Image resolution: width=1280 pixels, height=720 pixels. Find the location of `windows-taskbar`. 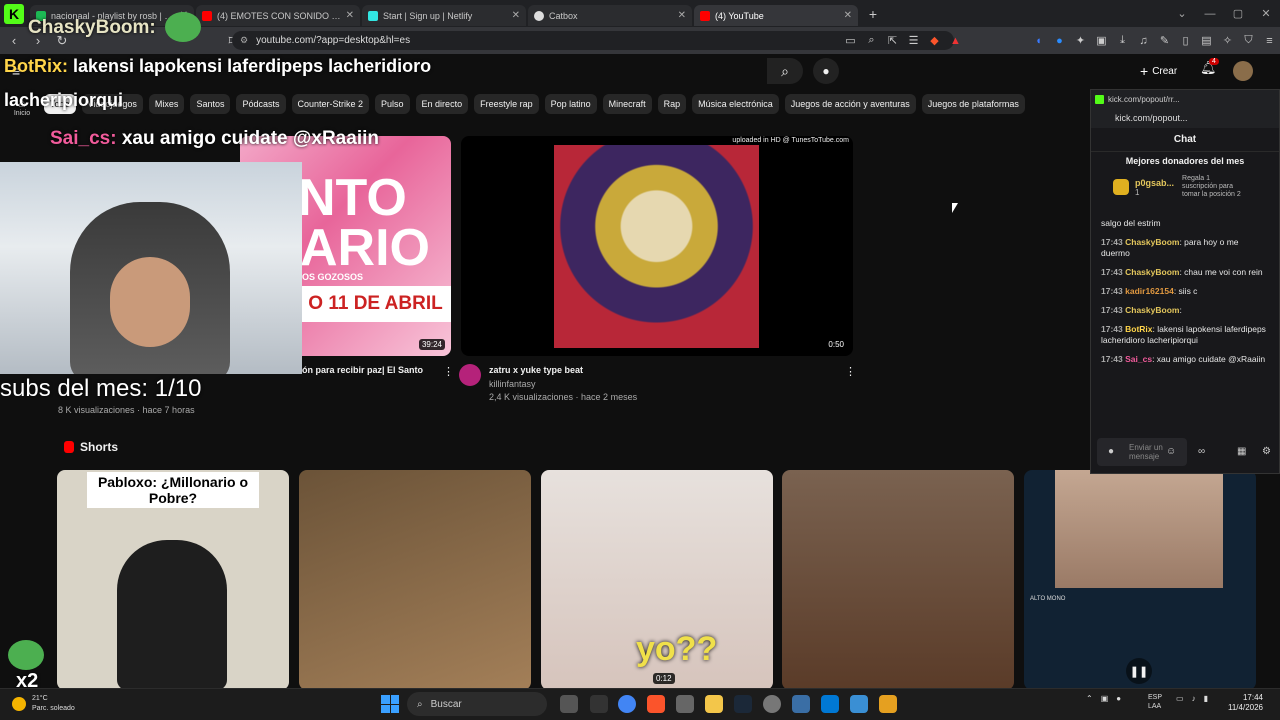

windows-taskbar is located at coordinates (640, 704).